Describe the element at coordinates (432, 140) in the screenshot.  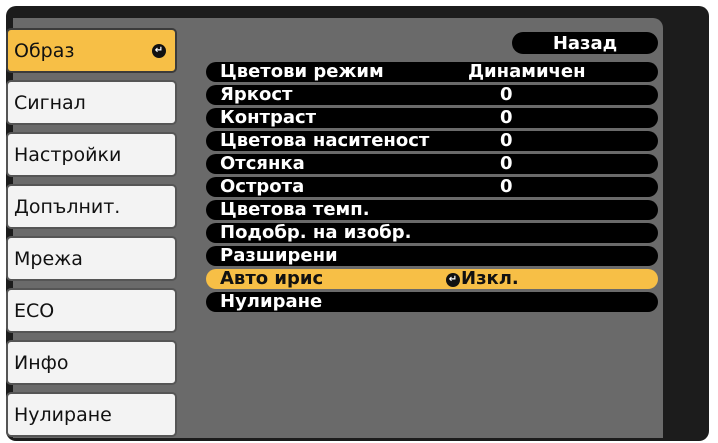
I see `setting-row-color-saturation: Цветова наситеност 0` at that location.